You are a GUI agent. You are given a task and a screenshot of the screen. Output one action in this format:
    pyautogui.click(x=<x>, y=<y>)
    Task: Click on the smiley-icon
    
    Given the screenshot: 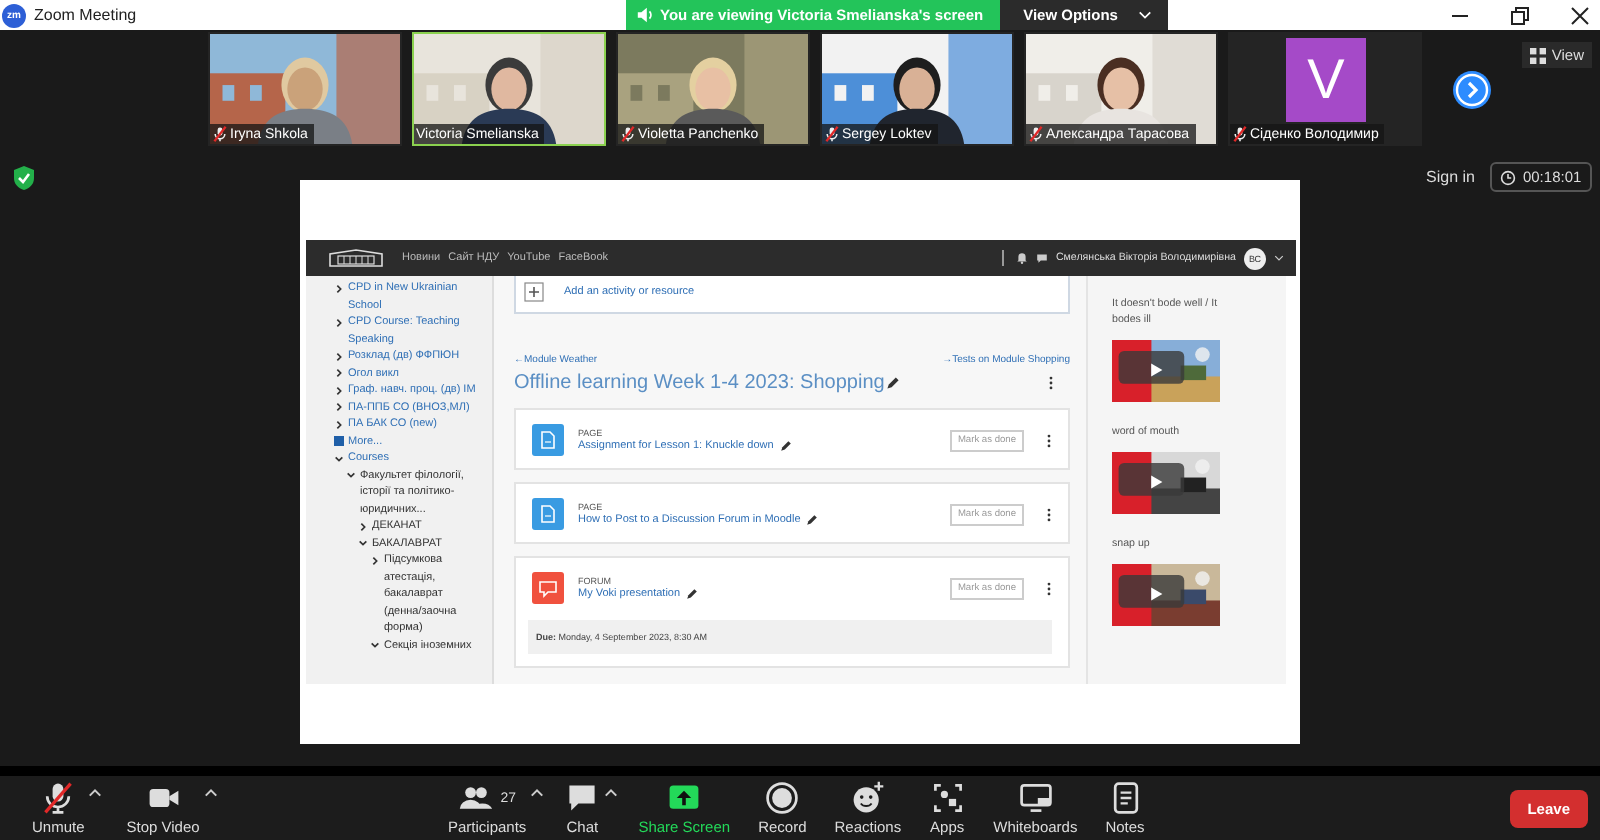 What is the action you would take?
    pyautogui.click(x=867, y=798)
    